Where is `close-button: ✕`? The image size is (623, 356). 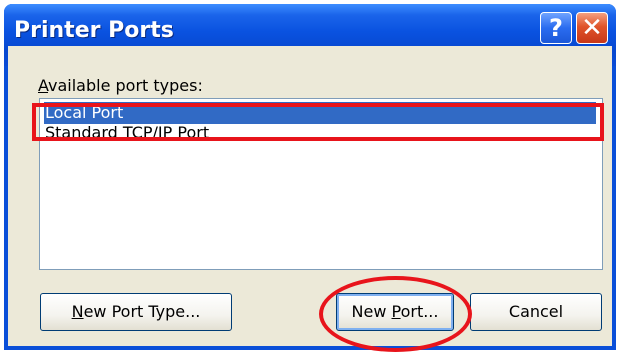
close-button: ✕ is located at coordinates (592, 28).